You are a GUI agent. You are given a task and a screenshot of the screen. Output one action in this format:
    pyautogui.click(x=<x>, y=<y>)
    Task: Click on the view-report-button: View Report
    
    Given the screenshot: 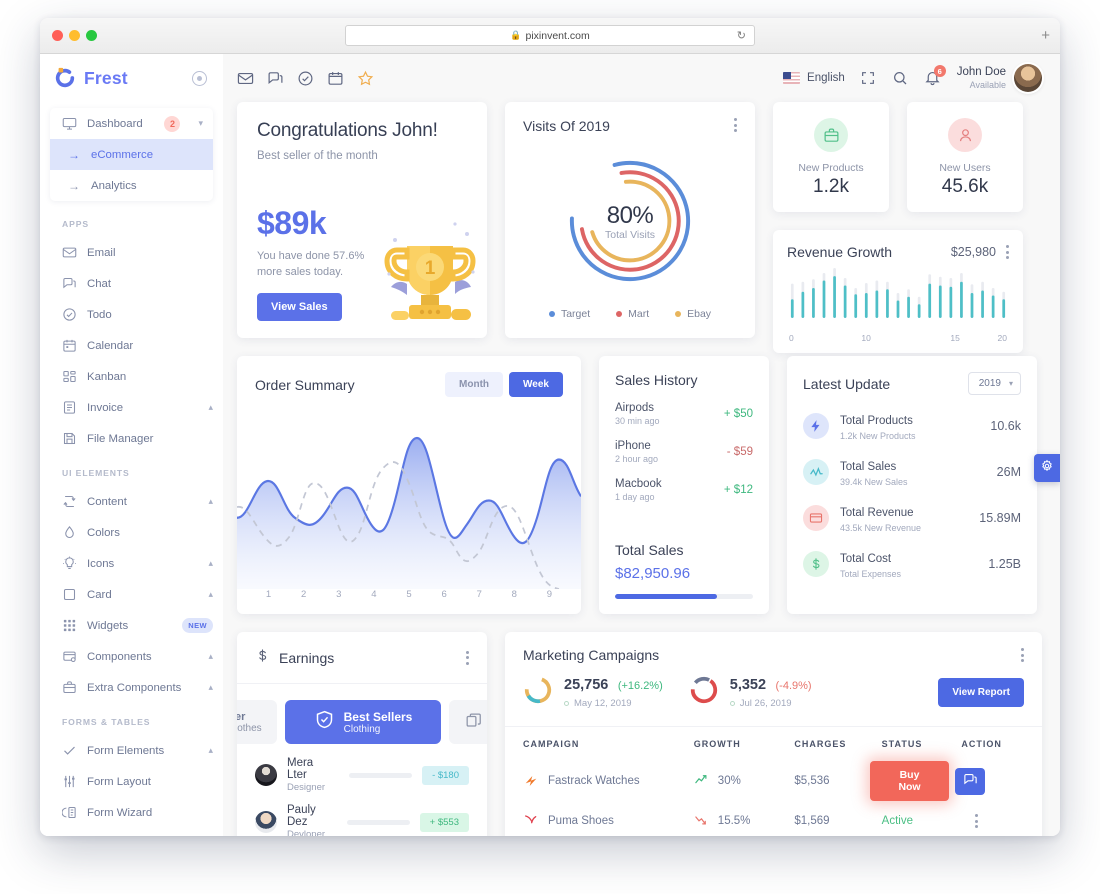 What is the action you would take?
    pyautogui.click(x=981, y=692)
    